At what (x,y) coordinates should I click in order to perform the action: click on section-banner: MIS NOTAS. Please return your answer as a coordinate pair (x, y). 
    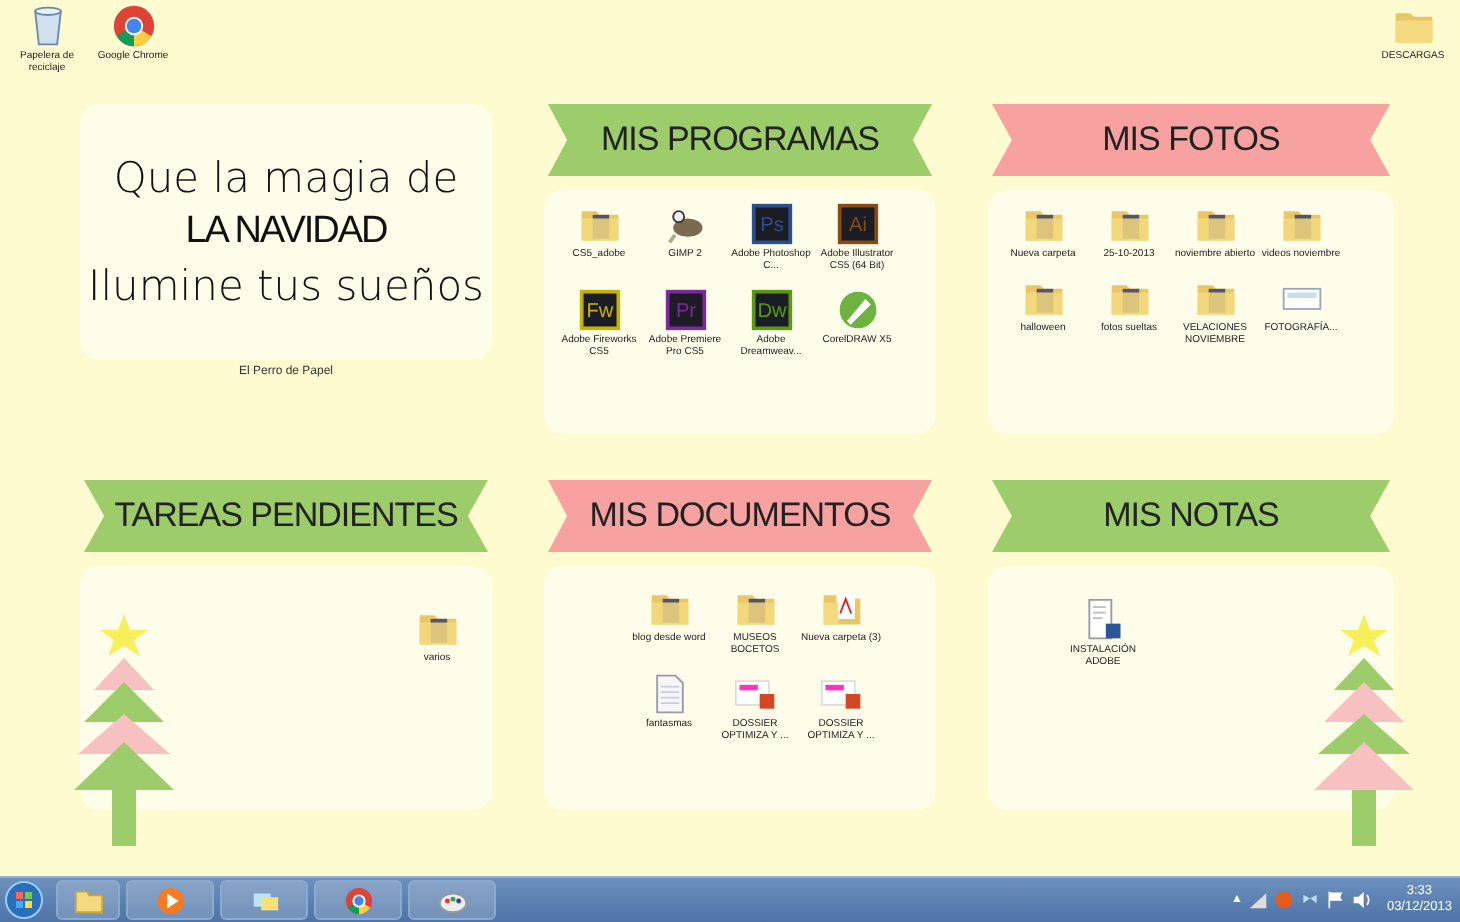
    Looking at the image, I should click on (1191, 516).